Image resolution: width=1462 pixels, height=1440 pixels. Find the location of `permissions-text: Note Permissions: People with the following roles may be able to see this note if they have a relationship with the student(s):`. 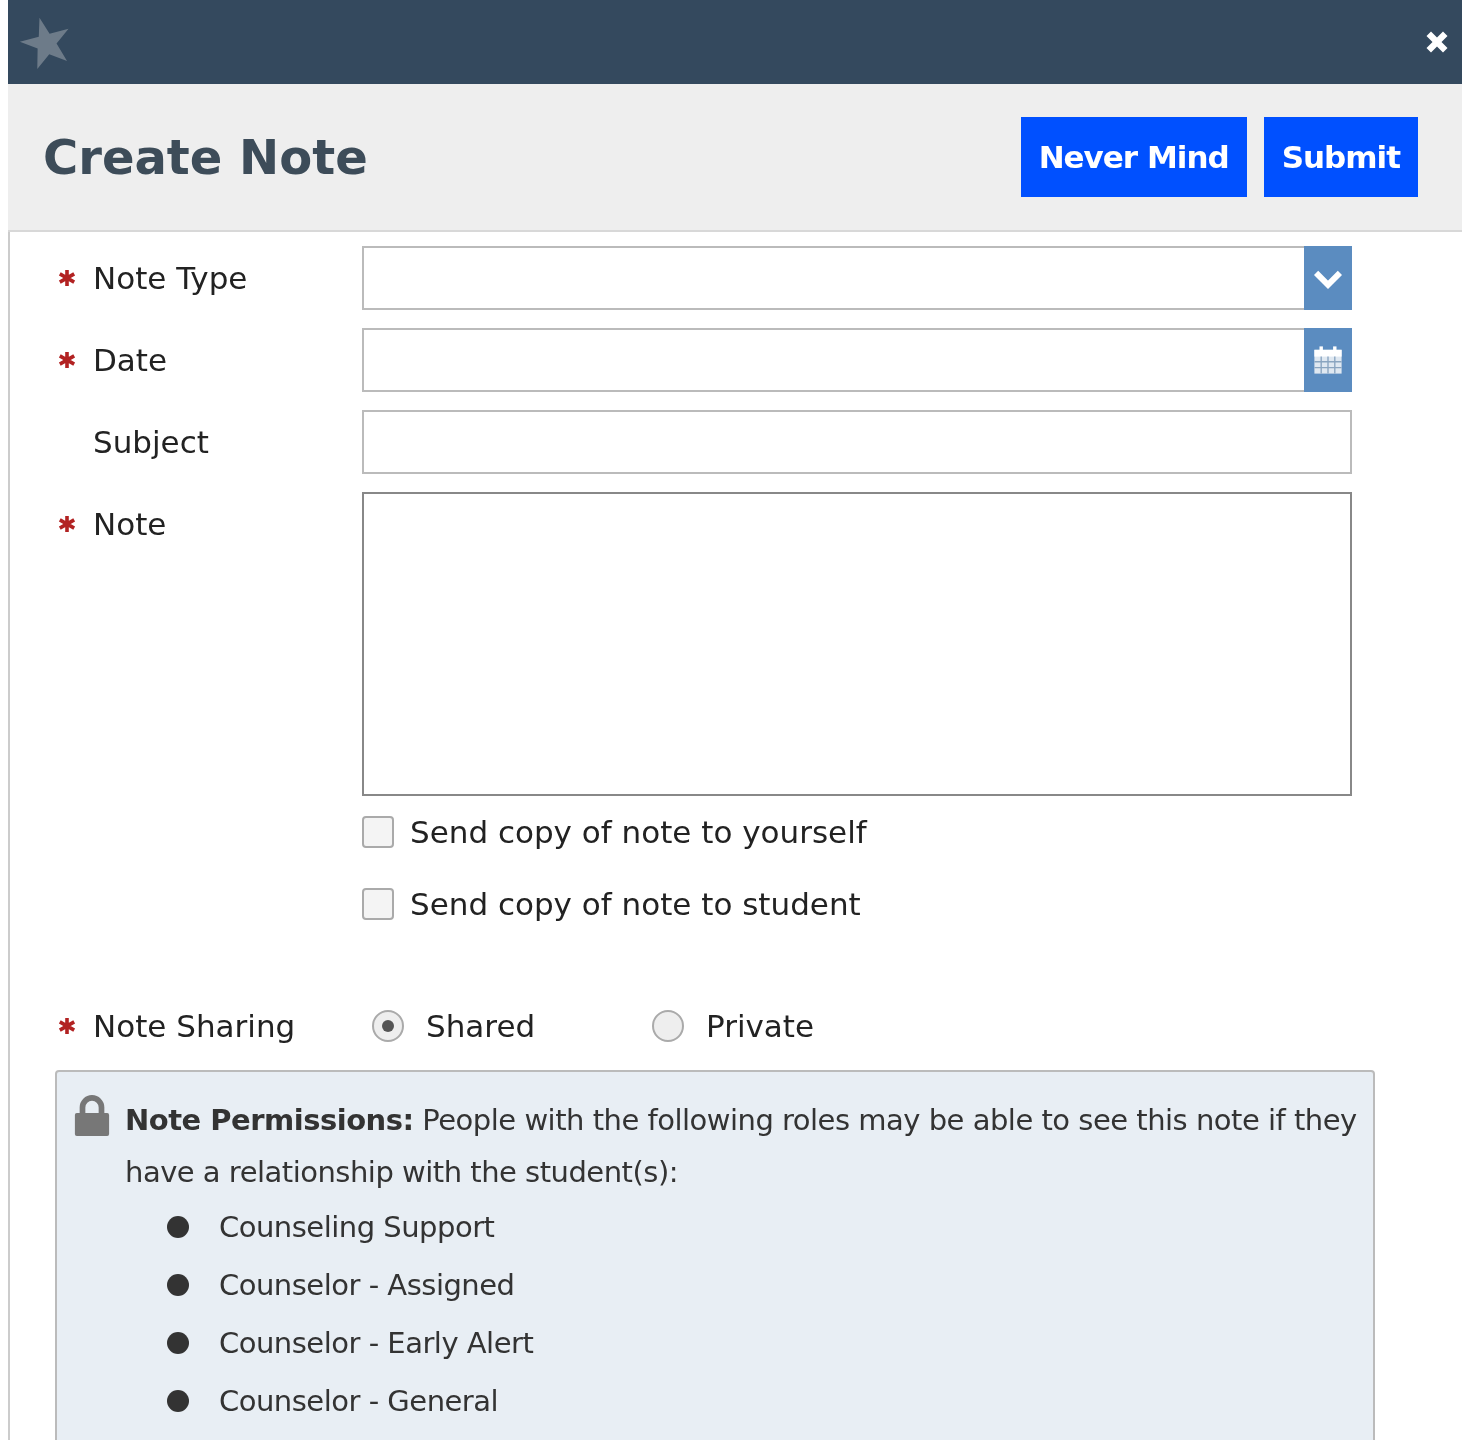

permissions-text: Note Permissions: People with the following roles may be able to see this note if they have a relationship with the student(s): is located at coordinates (741, 1146).